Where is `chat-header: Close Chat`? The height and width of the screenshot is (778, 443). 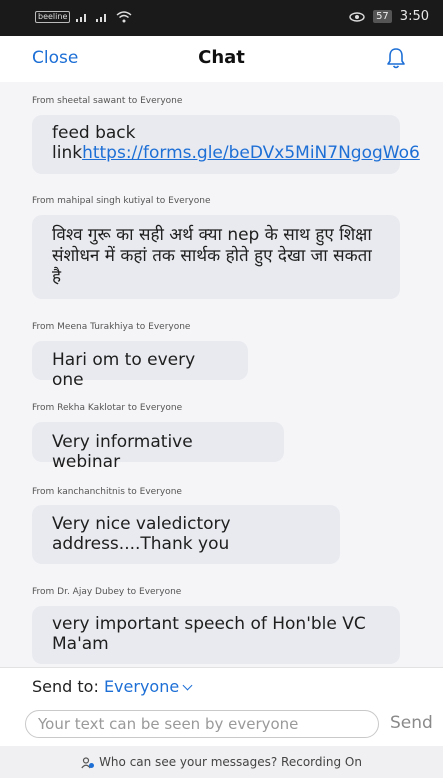
chat-header: Close Chat is located at coordinates (221, 59).